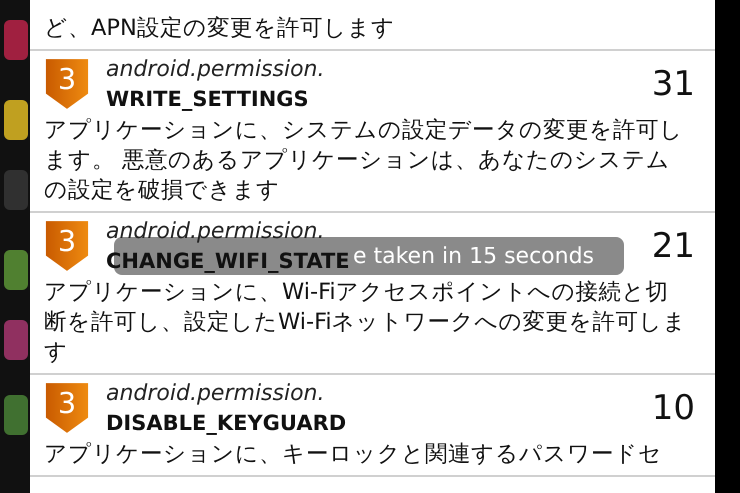  I want to click on app-count: 21, so click(673, 246).